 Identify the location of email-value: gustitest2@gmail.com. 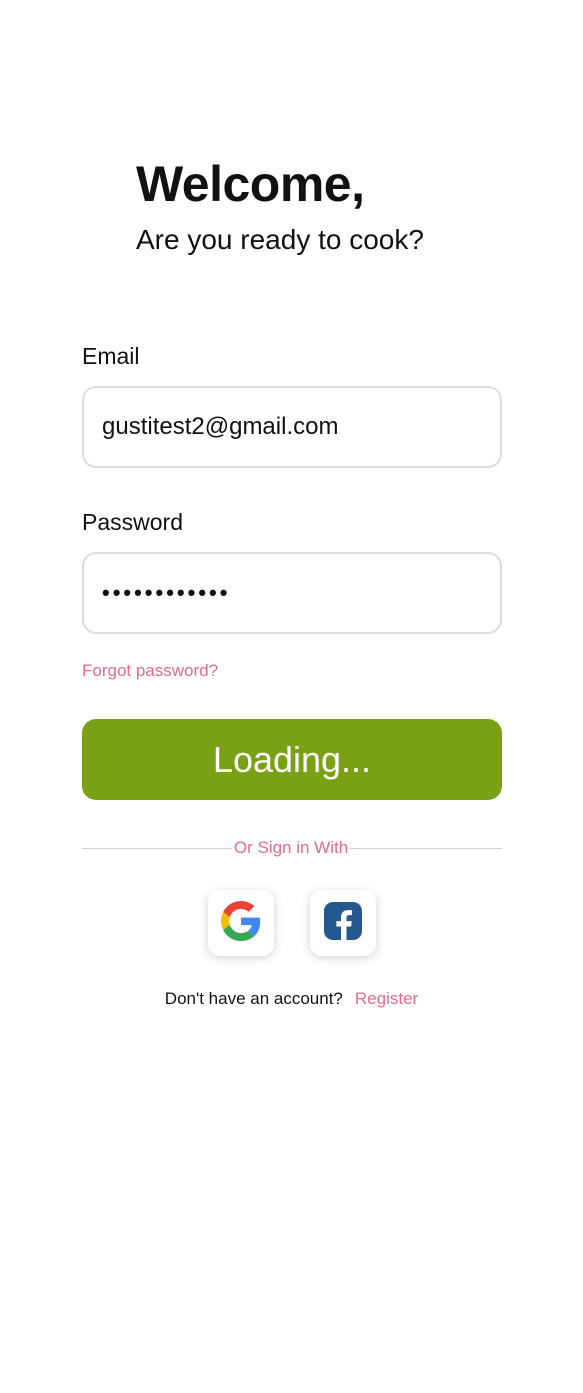
(220, 426).